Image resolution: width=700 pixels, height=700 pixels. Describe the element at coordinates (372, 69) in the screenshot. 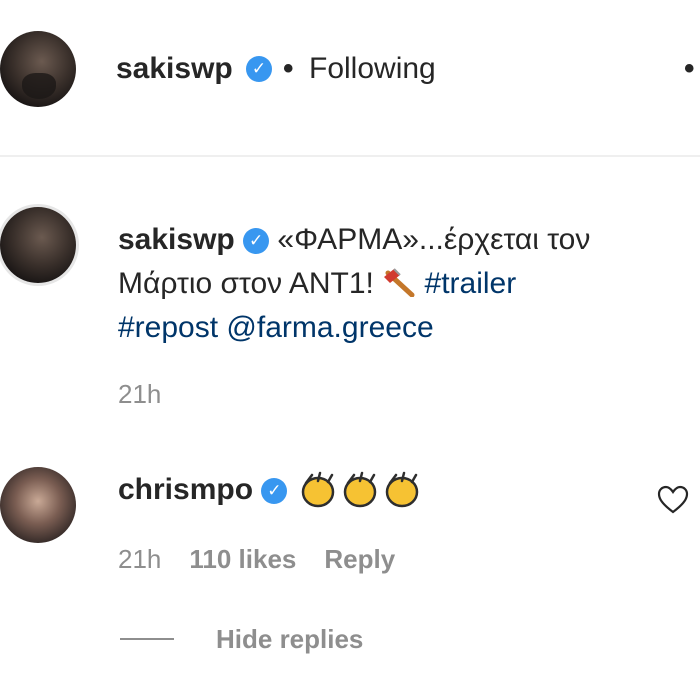

I see `following-button: Following` at that location.